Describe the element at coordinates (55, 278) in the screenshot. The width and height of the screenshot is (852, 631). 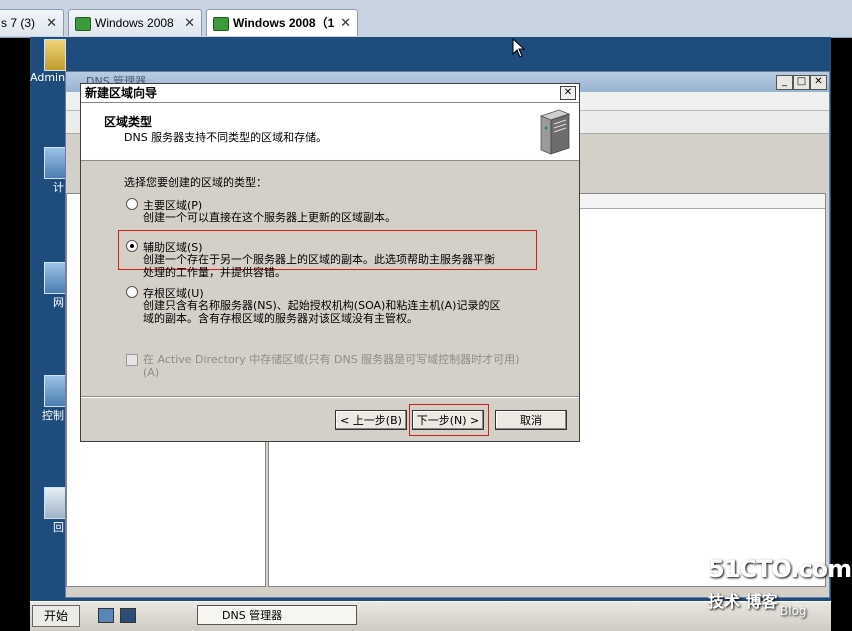
I see `network-icon` at that location.